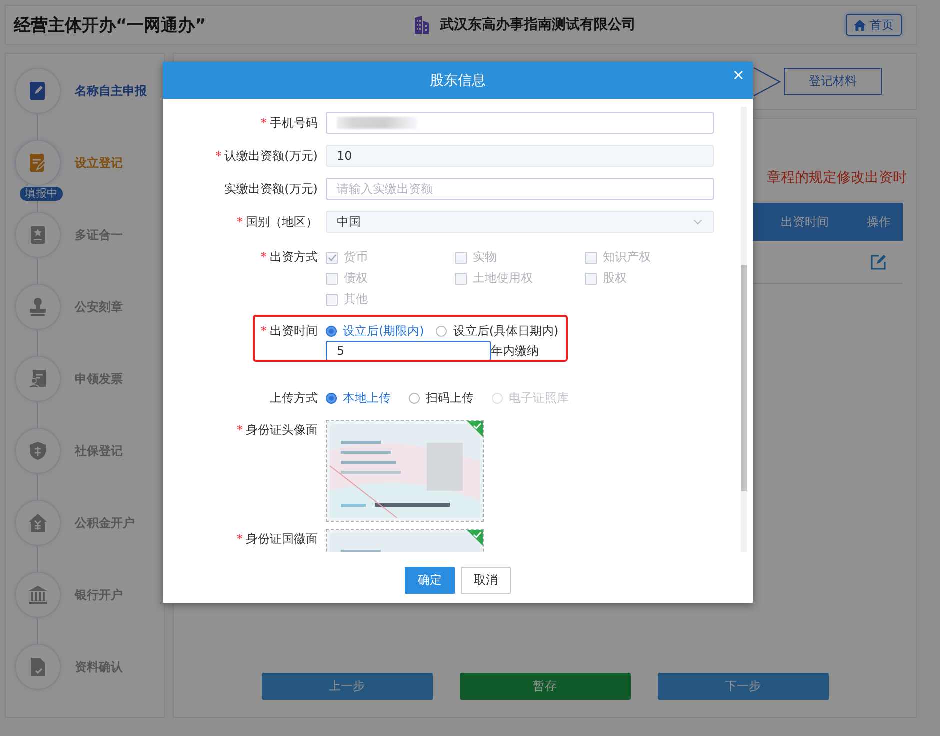  Describe the element at coordinates (105, 523) in the screenshot. I see `step-label: 公积金开户` at that location.